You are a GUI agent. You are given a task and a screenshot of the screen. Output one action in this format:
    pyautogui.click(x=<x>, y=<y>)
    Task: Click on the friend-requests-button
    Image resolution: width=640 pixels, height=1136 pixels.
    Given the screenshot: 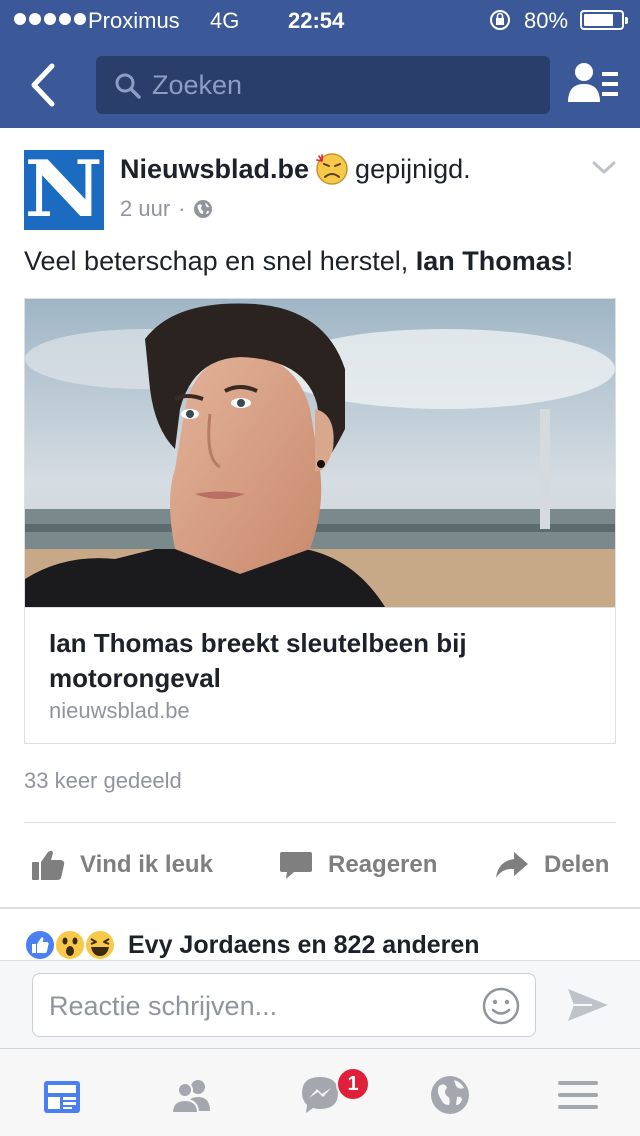 What is the action you would take?
    pyautogui.click(x=593, y=84)
    